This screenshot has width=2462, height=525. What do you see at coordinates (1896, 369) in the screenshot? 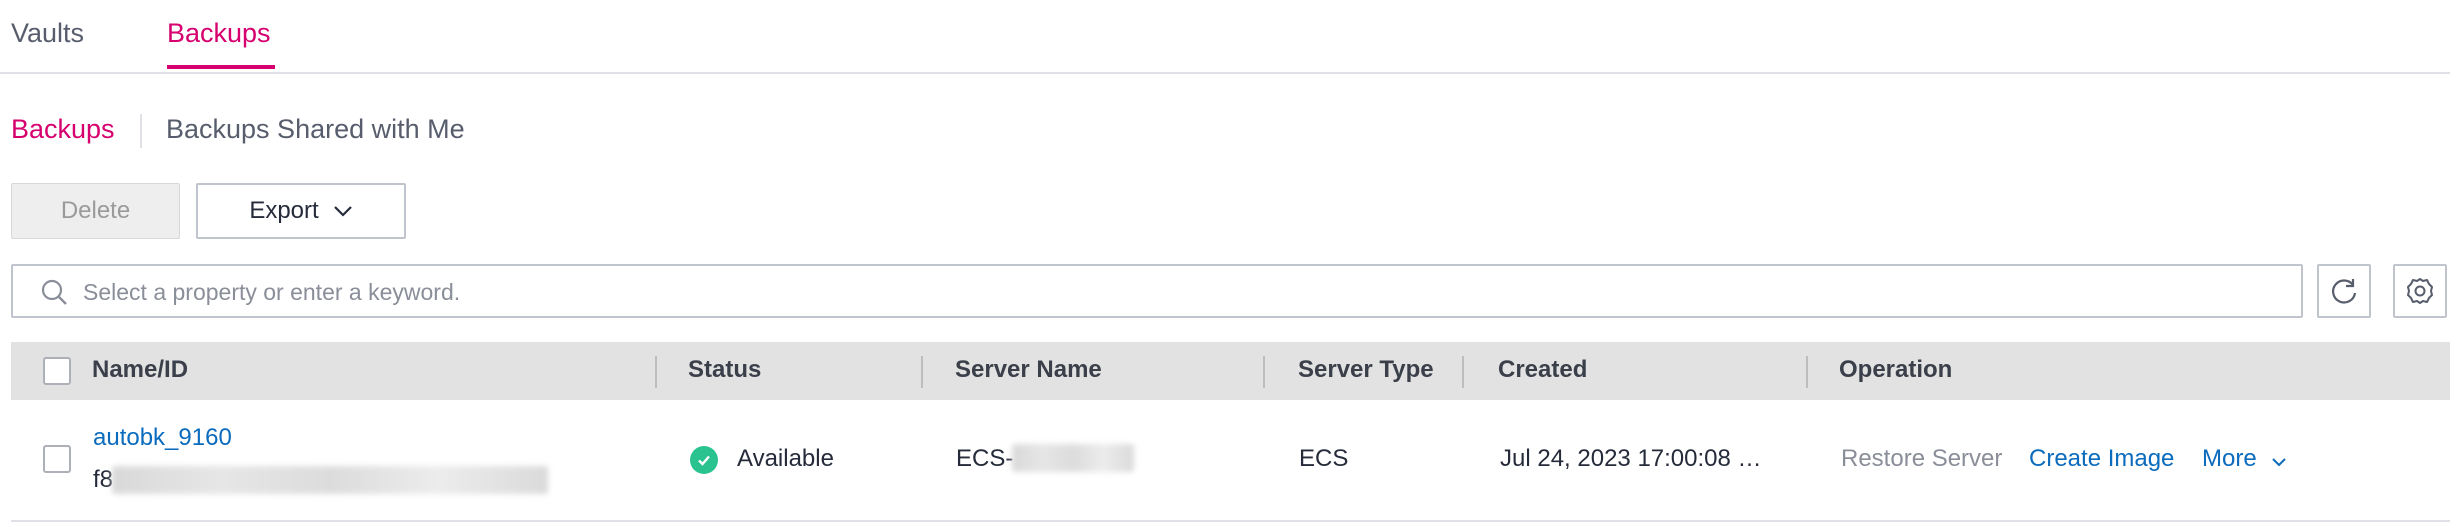
I see `column-header-operation: Operation` at bounding box center [1896, 369].